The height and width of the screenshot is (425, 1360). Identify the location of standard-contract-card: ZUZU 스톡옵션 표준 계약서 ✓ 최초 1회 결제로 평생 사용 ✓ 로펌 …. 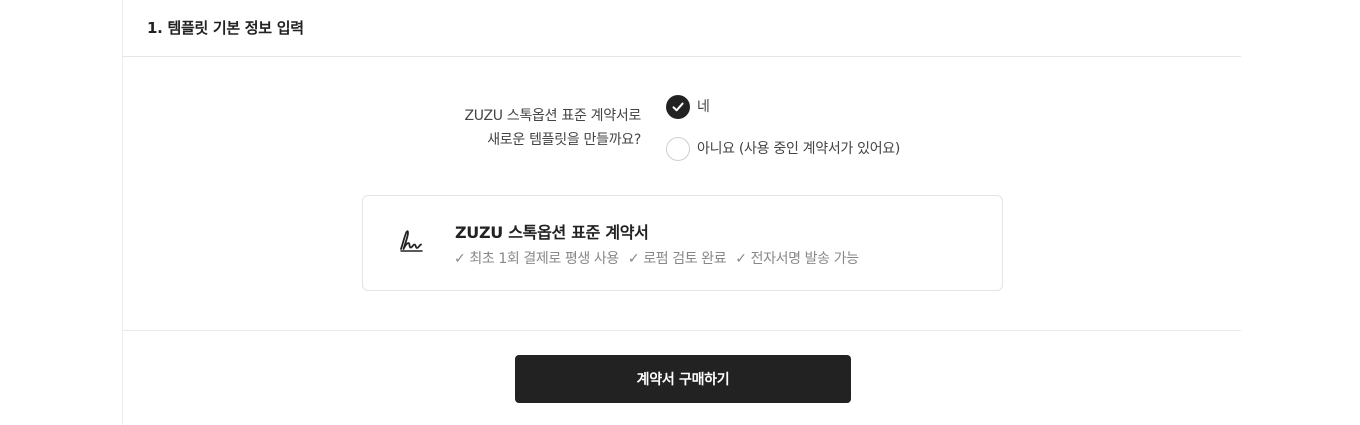
(682, 243).